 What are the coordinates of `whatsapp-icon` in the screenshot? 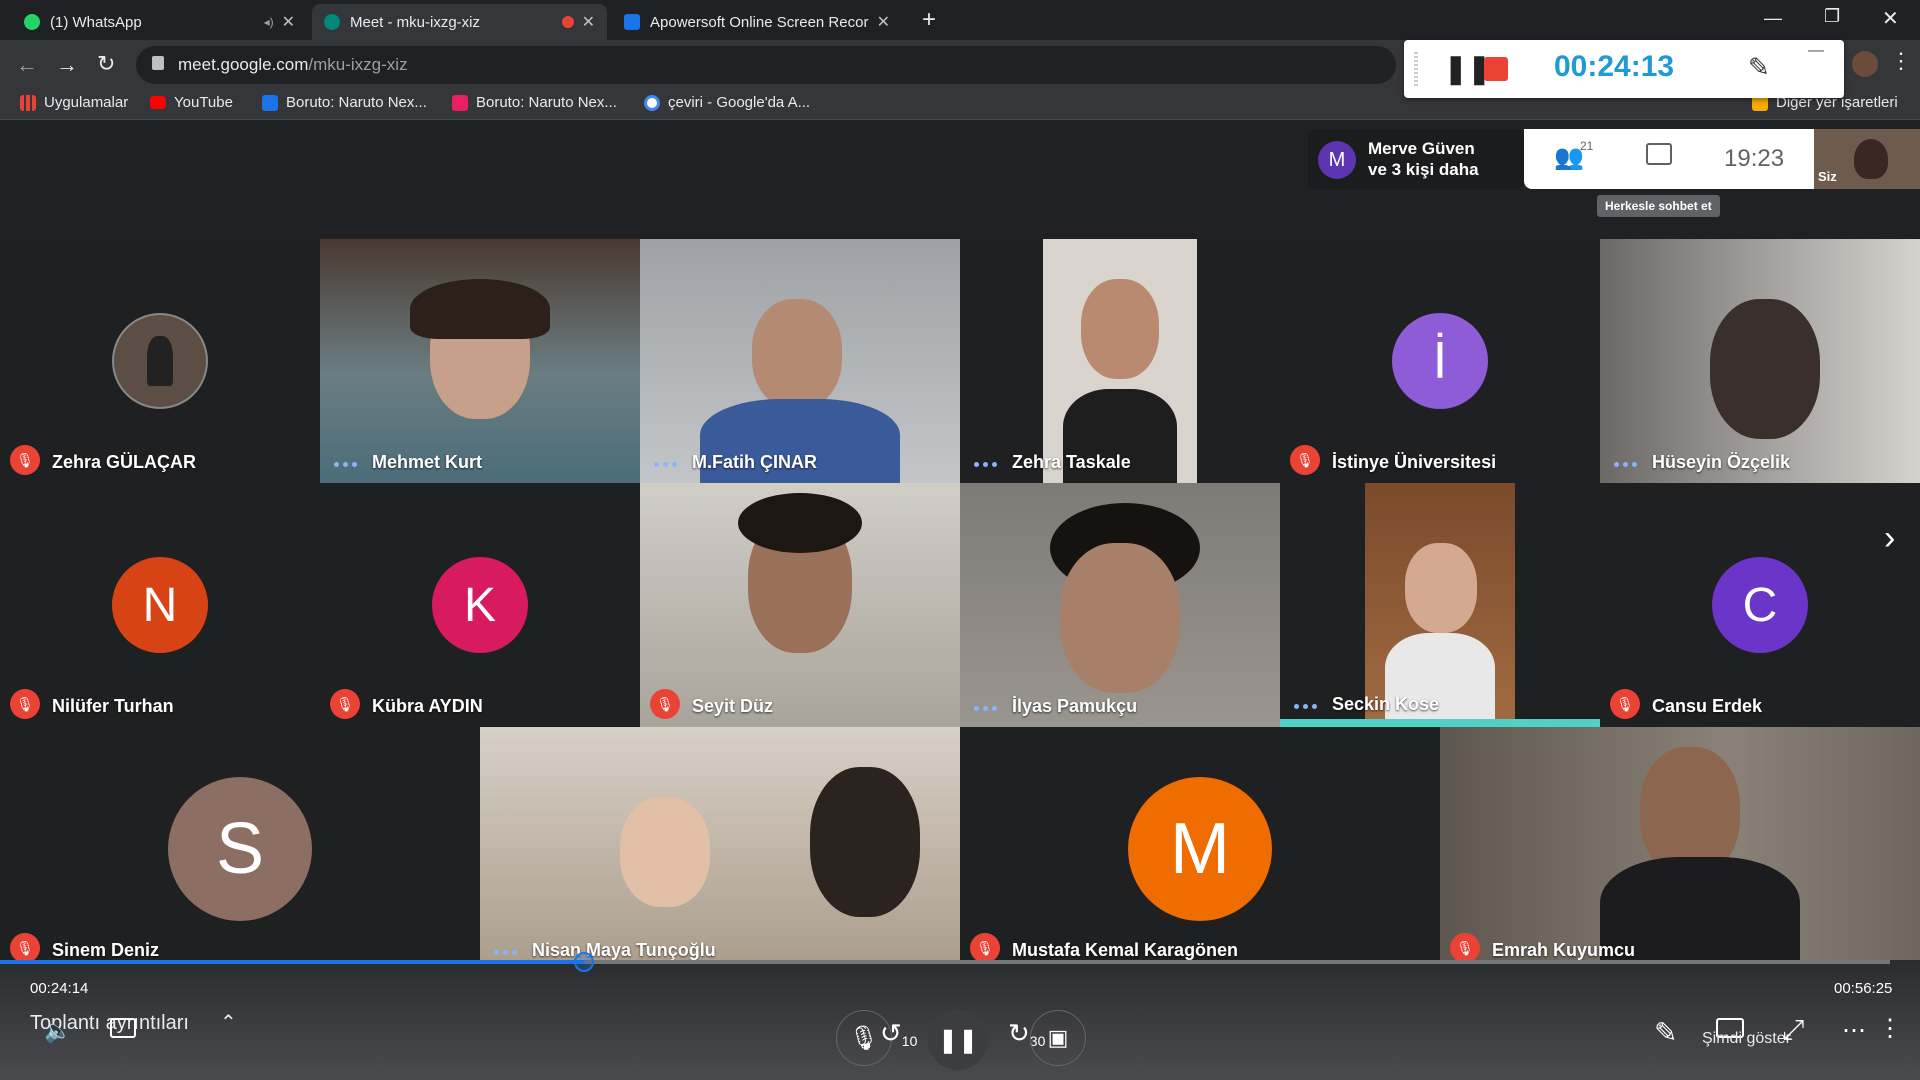 It's located at (32, 22).